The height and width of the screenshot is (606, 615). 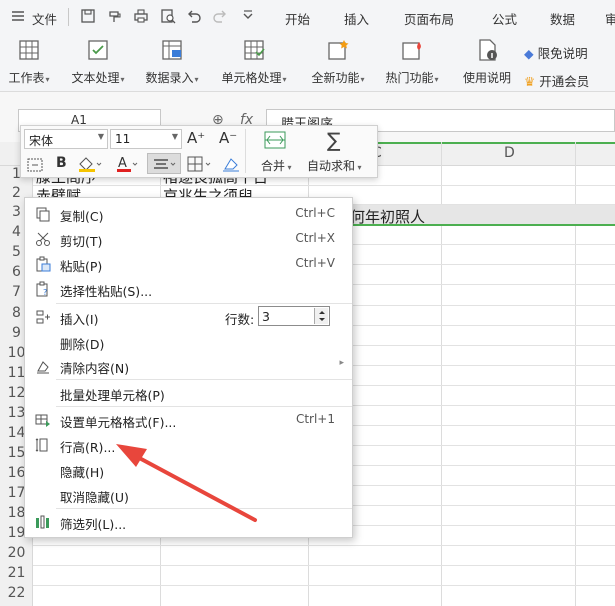 I want to click on annotation-arrow, so click(x=186, y=483).